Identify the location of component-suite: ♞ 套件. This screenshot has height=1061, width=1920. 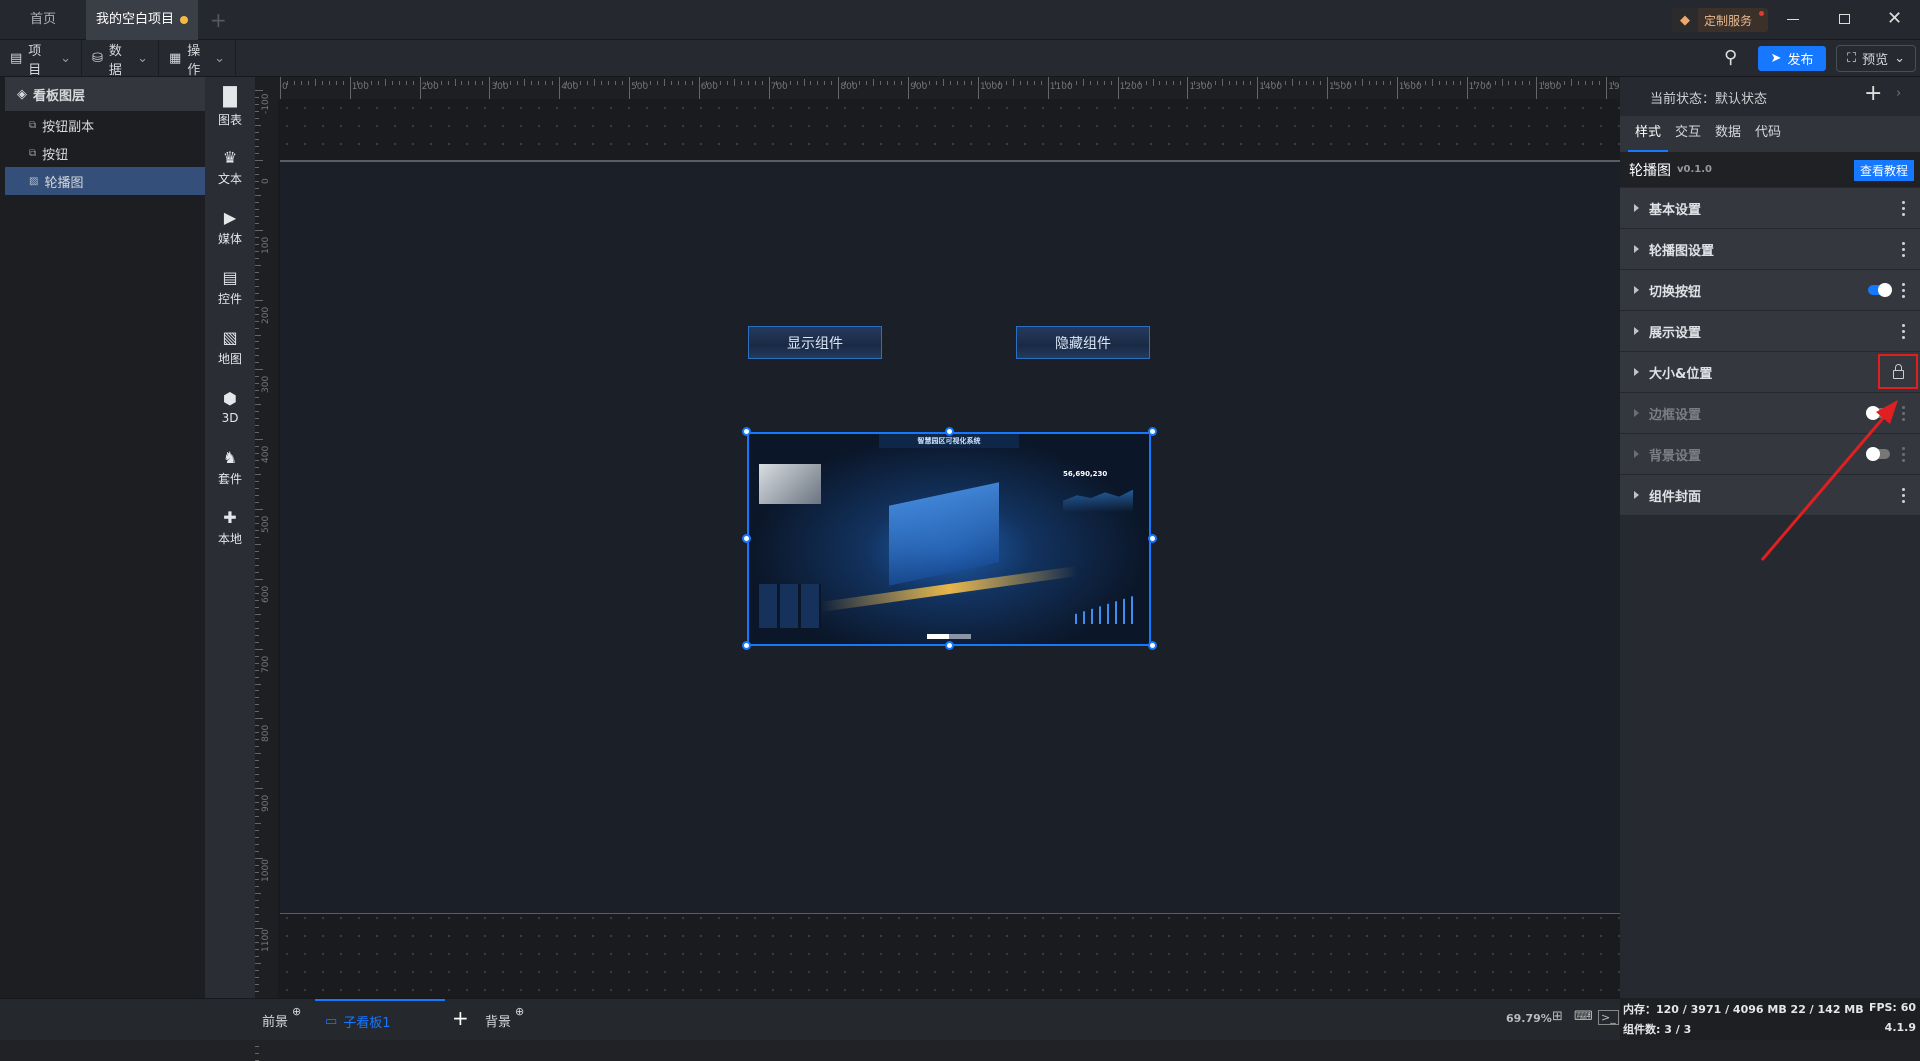
(230, 467).